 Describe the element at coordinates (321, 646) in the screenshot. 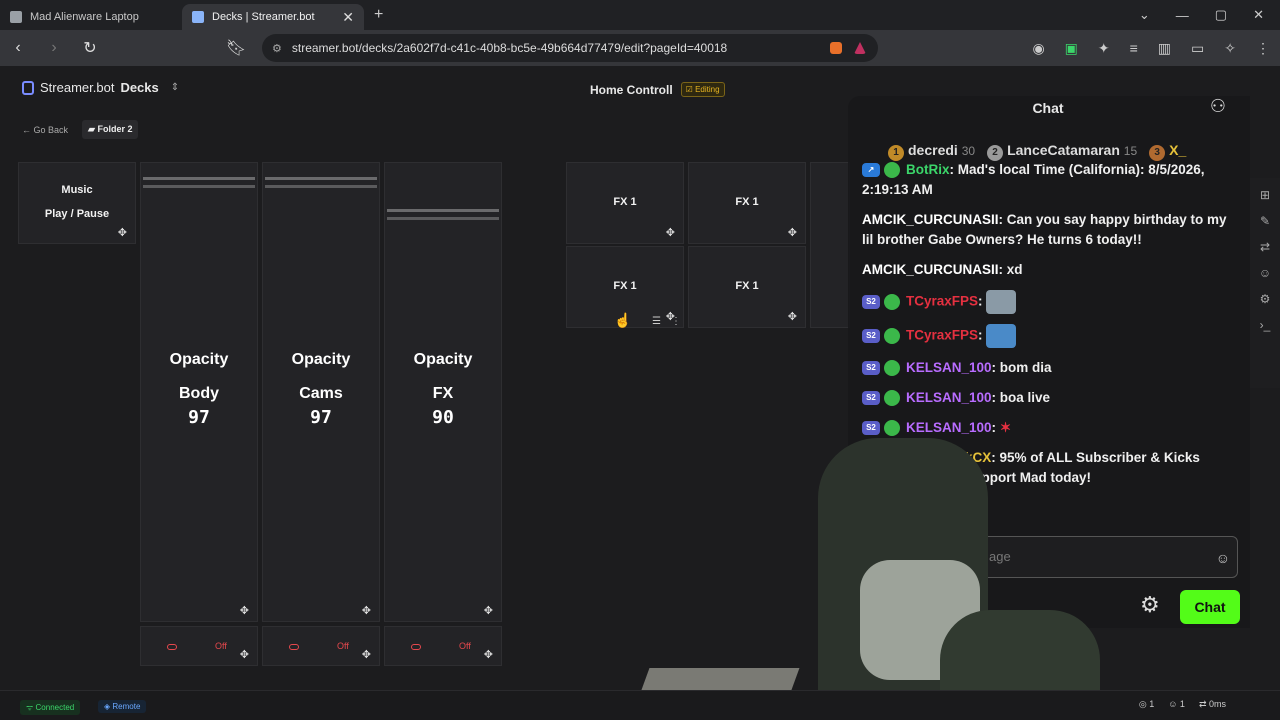

I see `opacity-cams-toggle: Off ✥` at that location.